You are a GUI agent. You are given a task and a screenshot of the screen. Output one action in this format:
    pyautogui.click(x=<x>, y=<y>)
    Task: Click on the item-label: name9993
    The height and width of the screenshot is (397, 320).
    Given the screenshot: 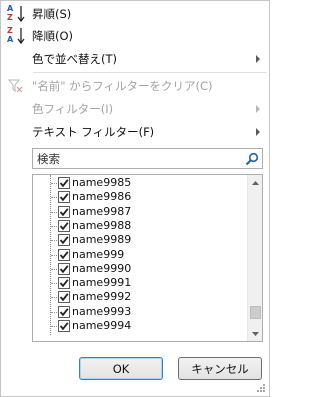 What is the action you would take?
    pyautogui.click(x=102, y=311)
    